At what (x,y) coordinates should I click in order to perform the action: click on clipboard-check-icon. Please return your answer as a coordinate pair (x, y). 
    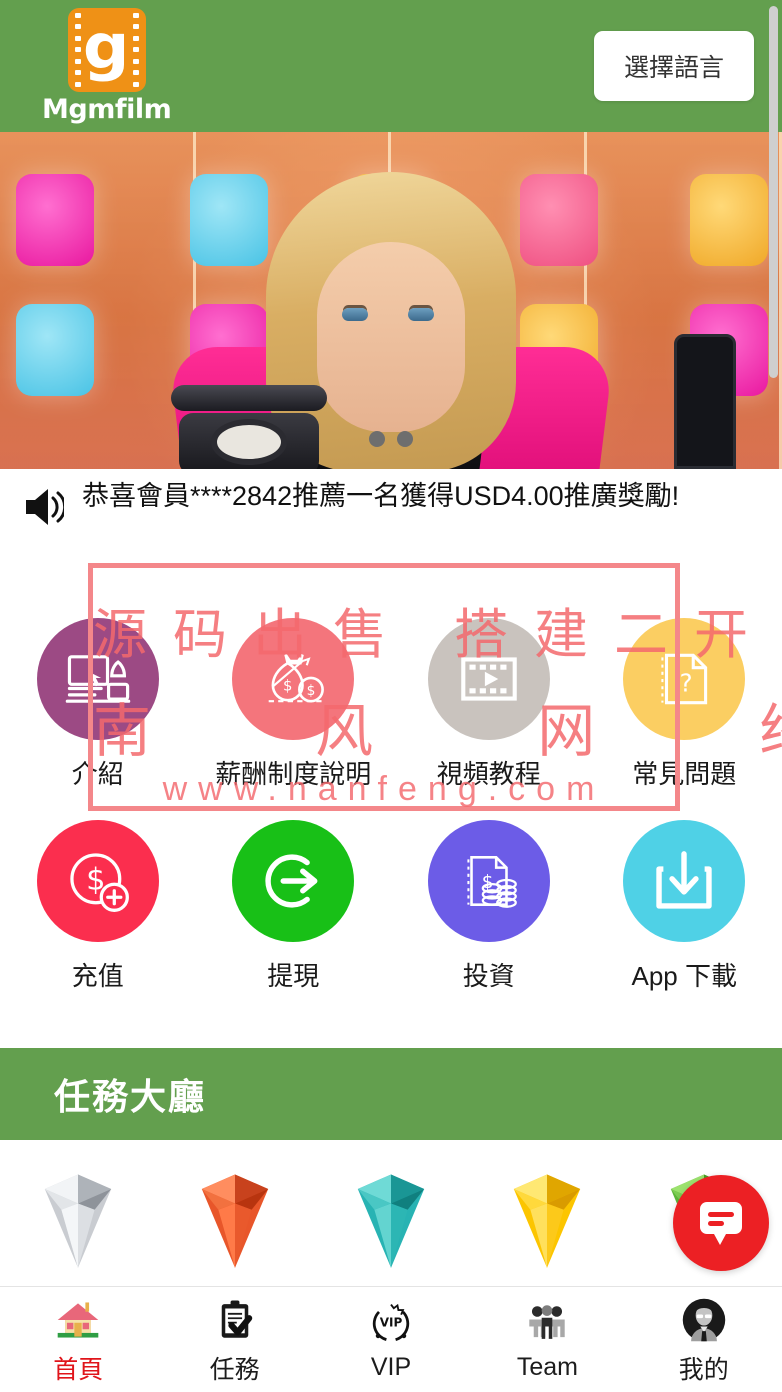
    Looking at the image, I should click on (235, 1320).